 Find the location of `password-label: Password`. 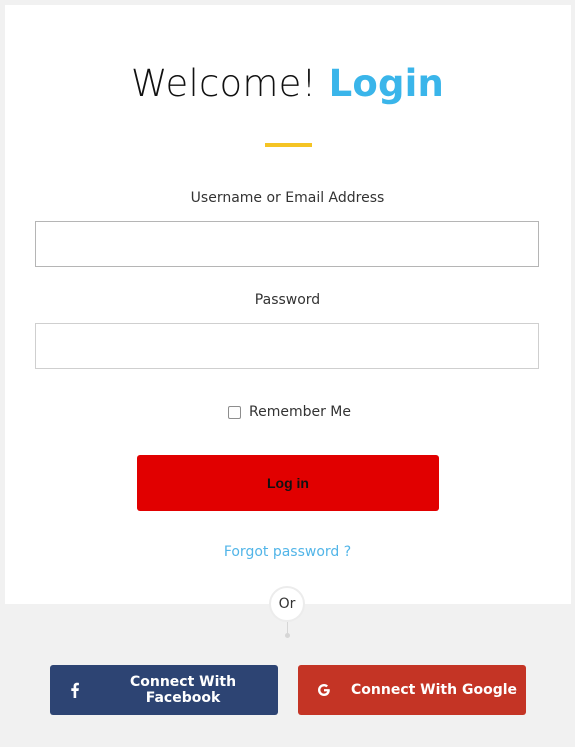

password-label: Password is located at coordinates (287, 300).